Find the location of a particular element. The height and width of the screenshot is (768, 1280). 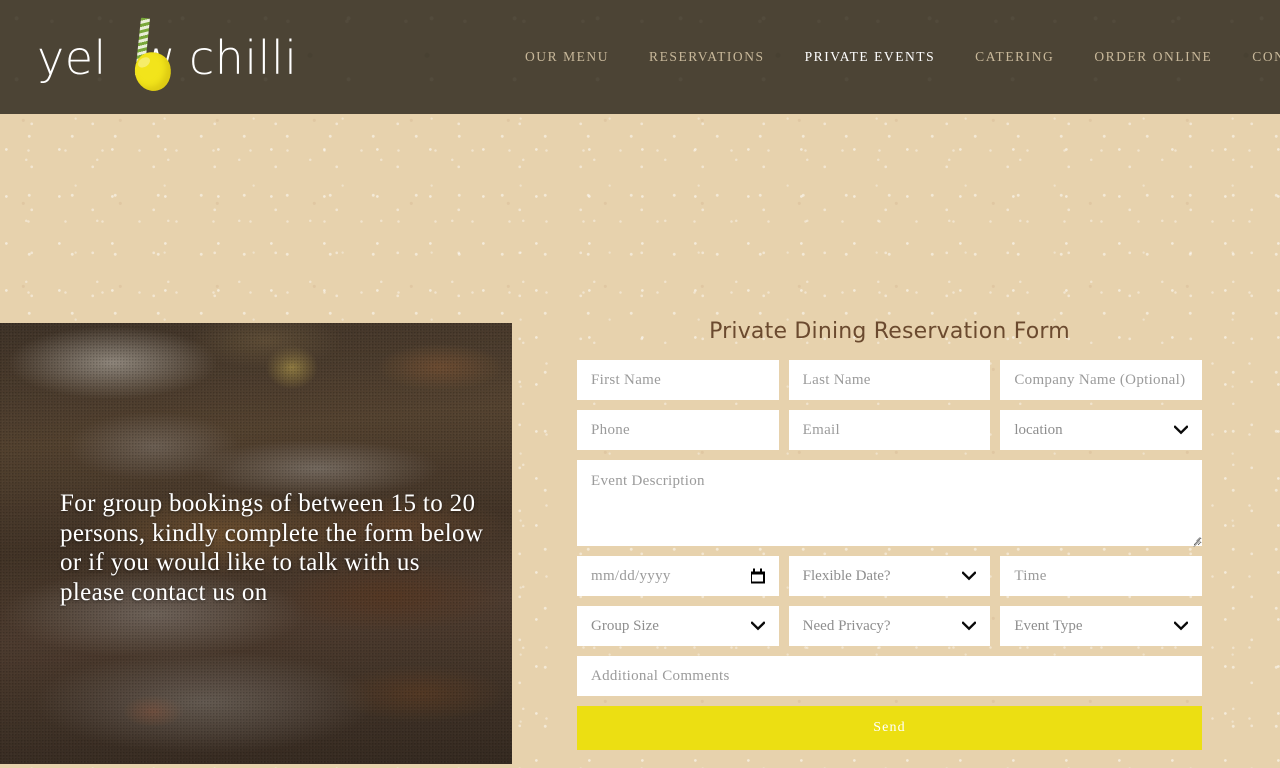

additional-comments-input is located at coordinates (889, 676).